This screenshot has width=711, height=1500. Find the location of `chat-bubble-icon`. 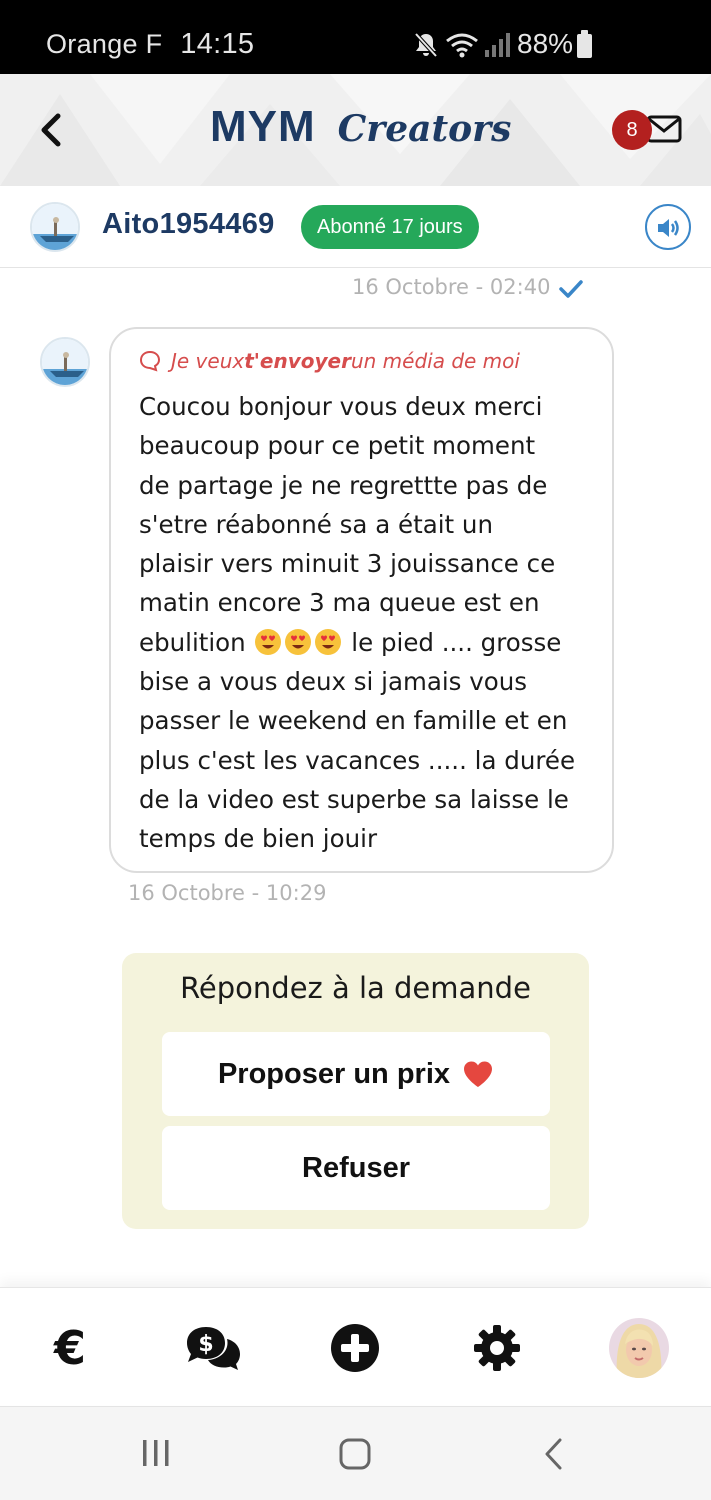

chat-bubble-icon is located at coordinates (150, 361).